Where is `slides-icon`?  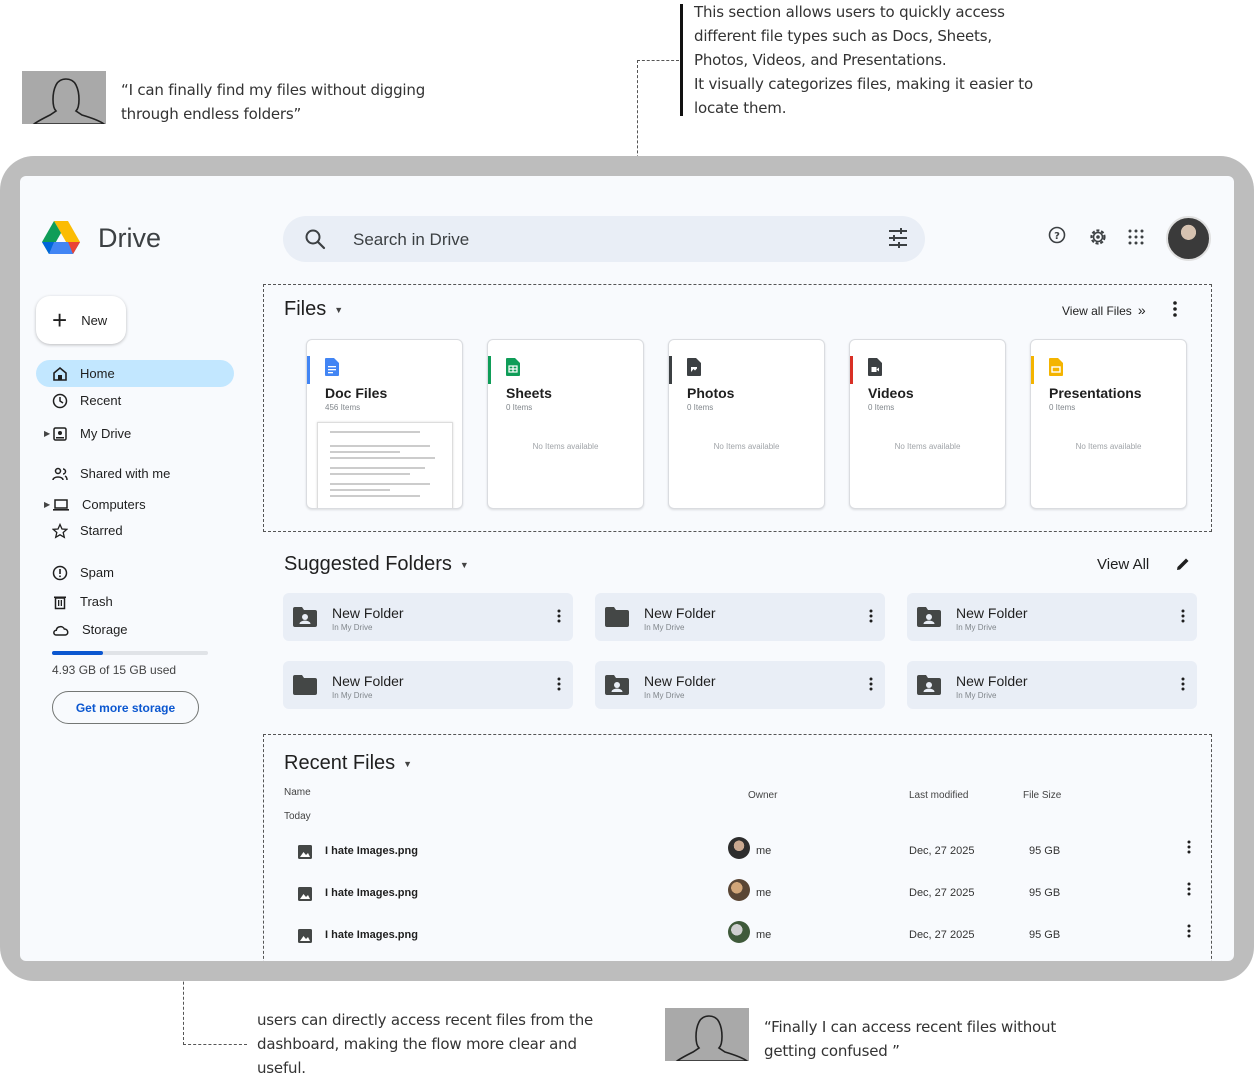
slides-icon is located at coordinates (1056, 367).